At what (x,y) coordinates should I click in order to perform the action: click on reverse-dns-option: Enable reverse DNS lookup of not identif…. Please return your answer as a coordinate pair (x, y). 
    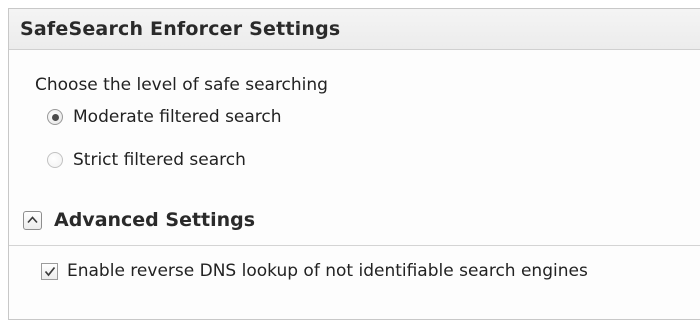
    Looking at the image, I should click on (314, 271).